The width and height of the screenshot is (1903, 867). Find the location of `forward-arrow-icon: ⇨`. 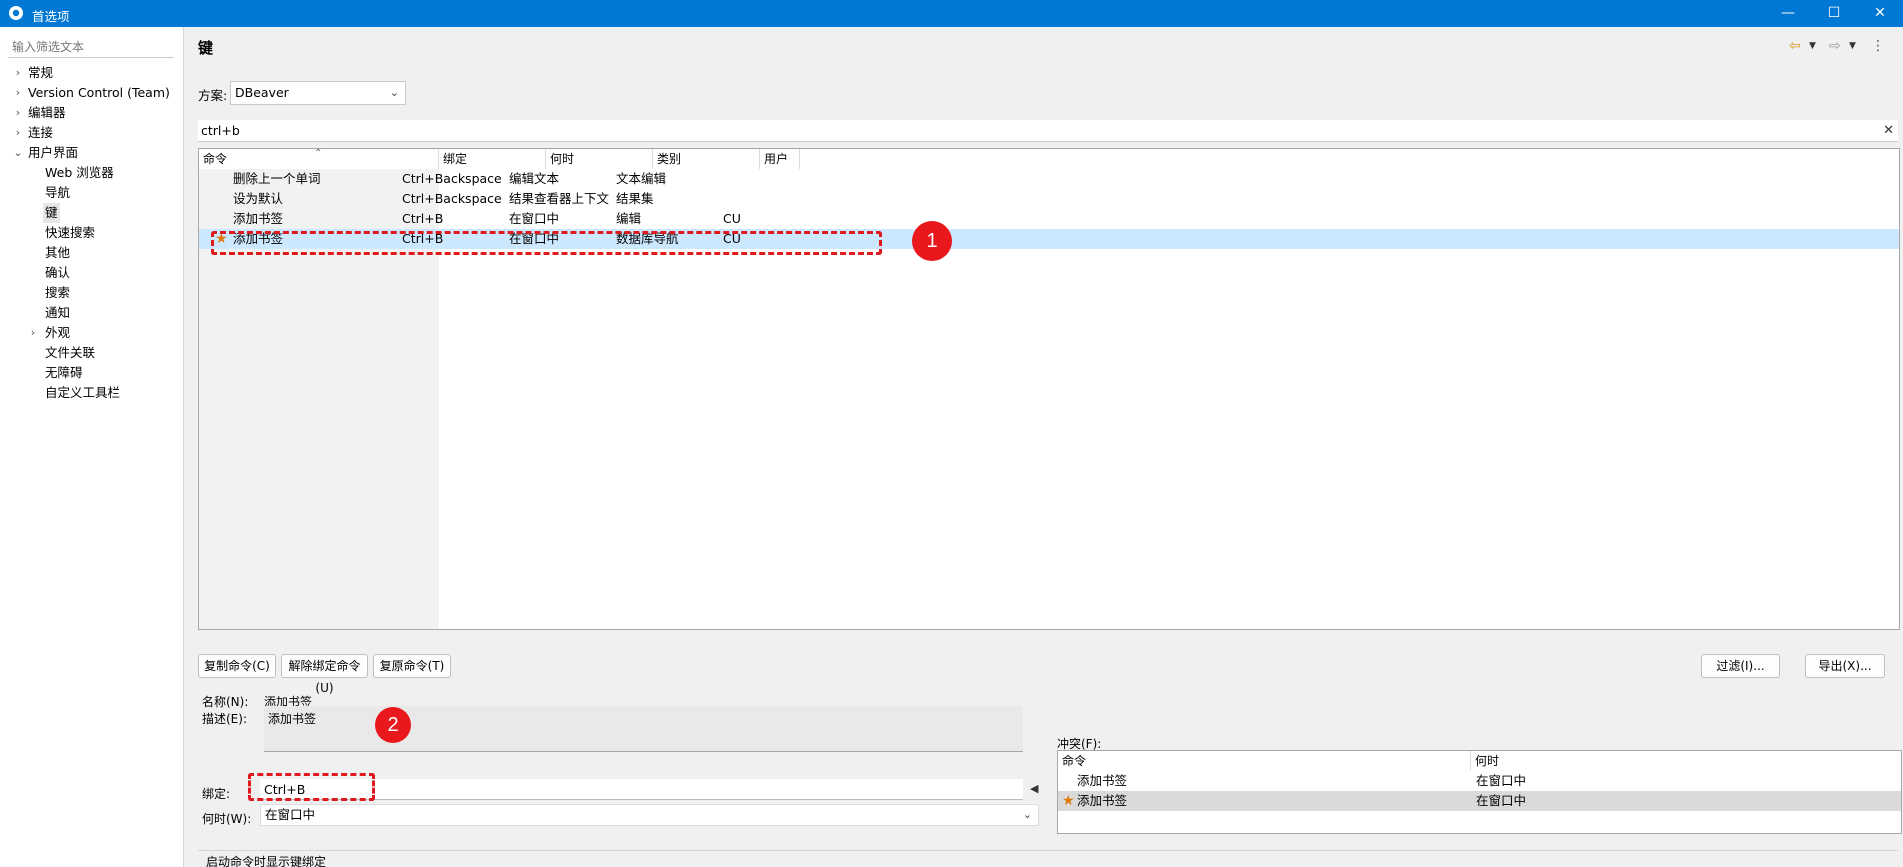

forward-arrow-icon: ⇨ is located at coordinates (1835, 46).